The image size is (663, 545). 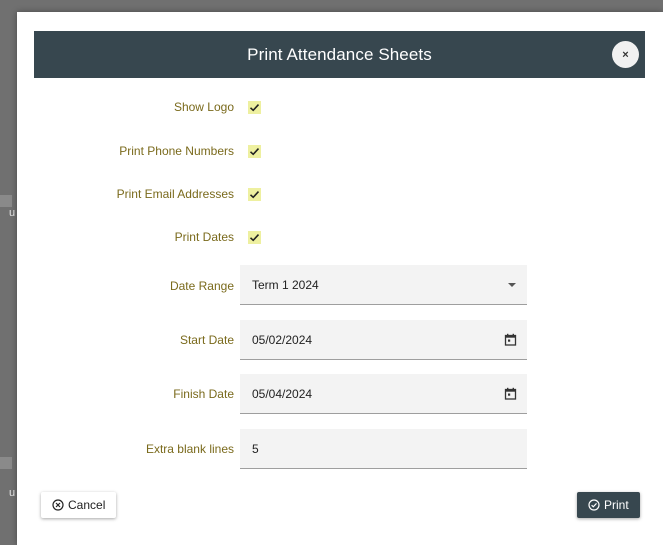 I want to click on cancel-button-label: Cancel, so click(x=87, y=505).